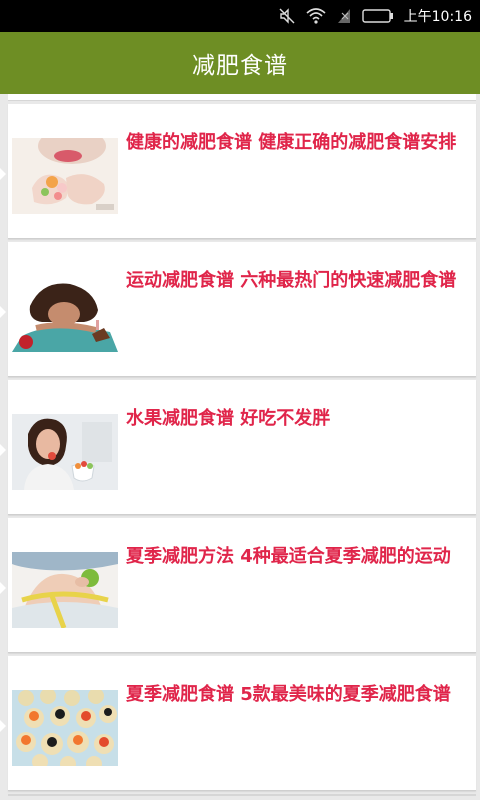 The image size is (480, 800). I want to click on no-signal-icon, so click(344, 16).